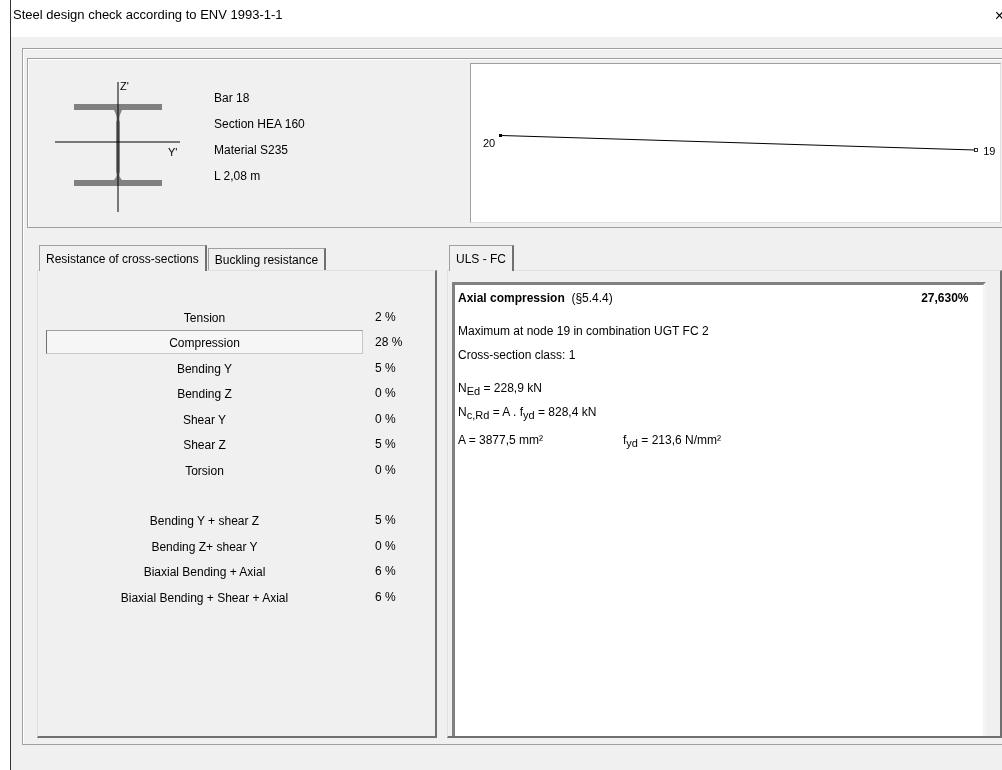 This screenshot has width=1002, height=770. I want to click on check-item: Bending Z+ shear Y, so click(204, 545).